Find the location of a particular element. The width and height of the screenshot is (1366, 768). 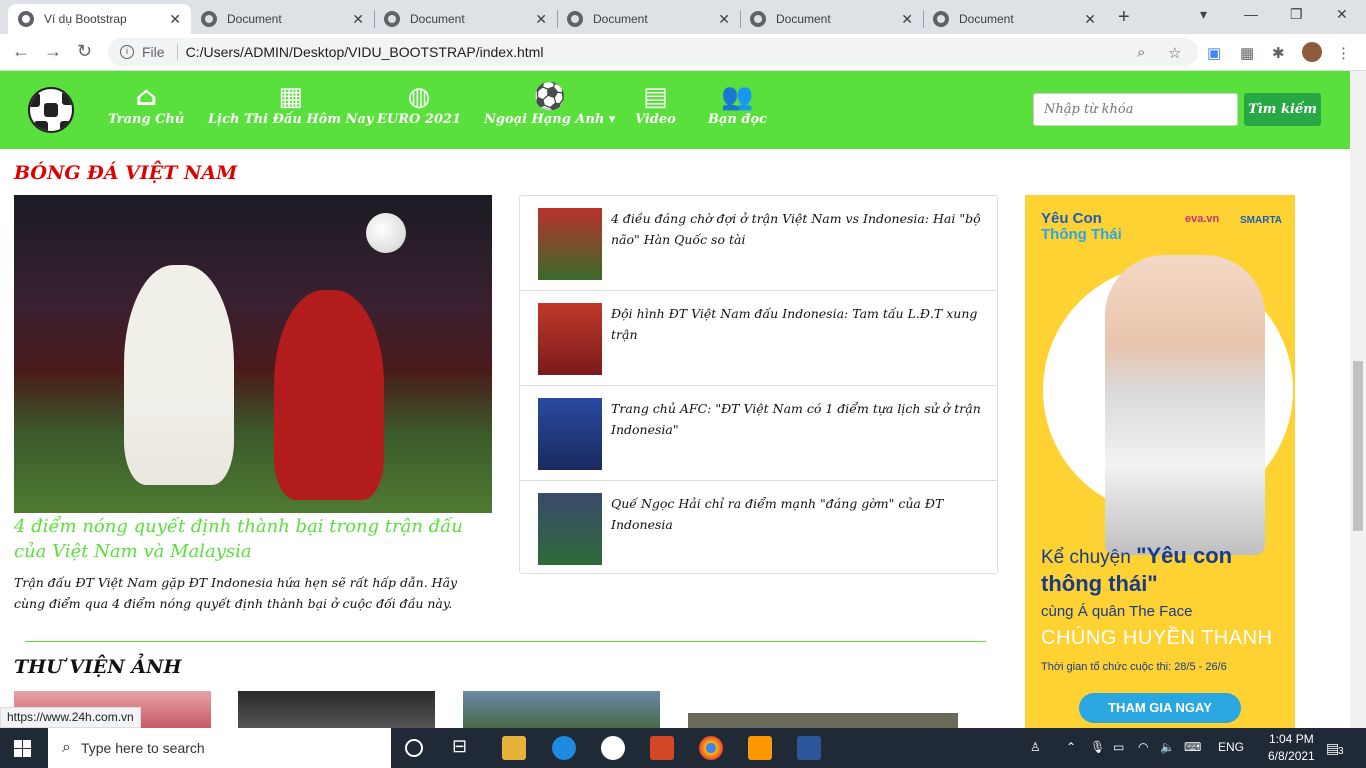

ad-line: Kể chuyện "Yêu con is located at coordinates (1136, 556).